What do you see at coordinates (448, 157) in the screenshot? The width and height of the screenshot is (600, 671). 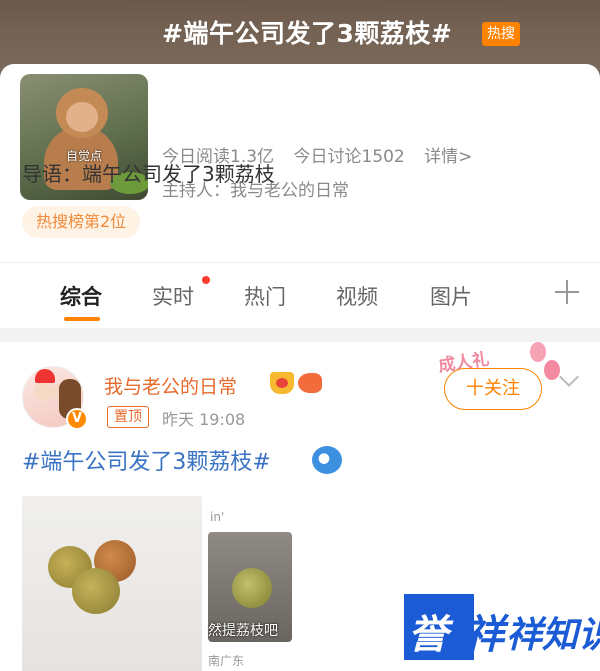 I see `details-link: 详情>` at bounding box center [448, 157].